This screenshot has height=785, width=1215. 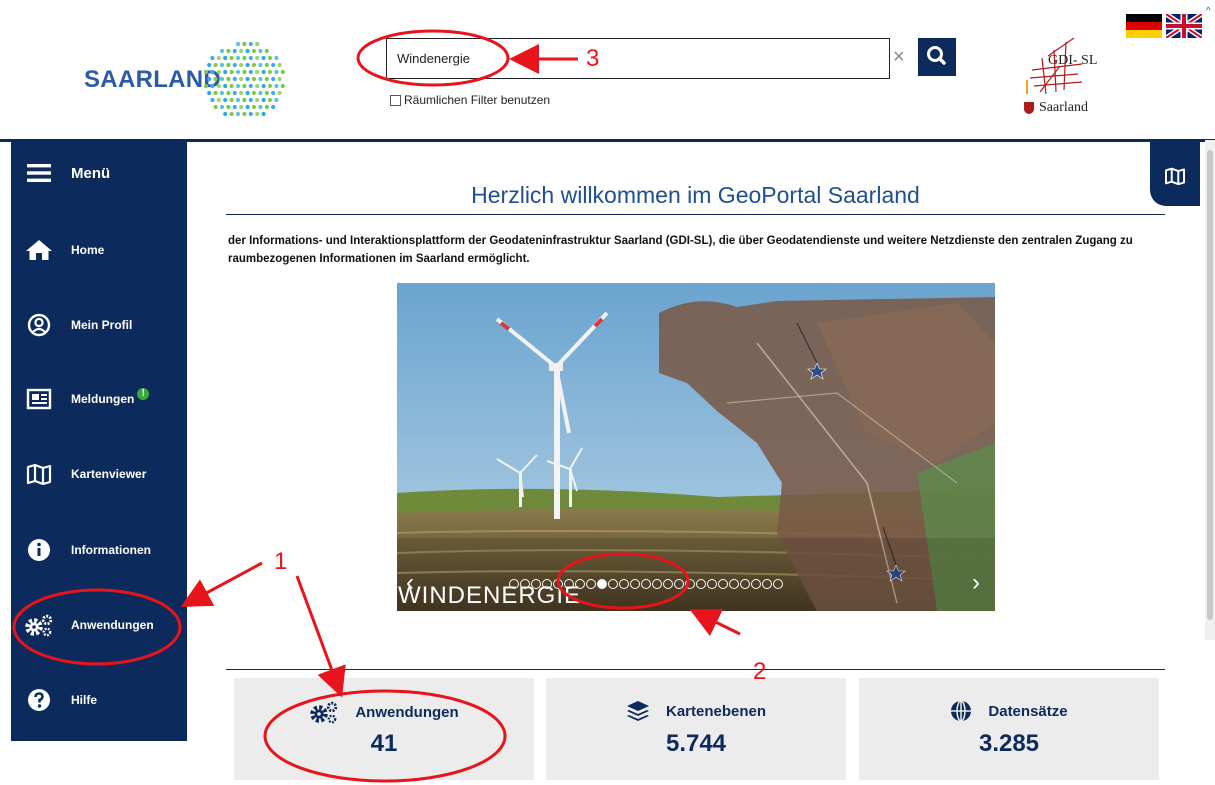 What do you see at coordinates (320, 636) in the screenshot?
I see `annotation-arrow-1b` at bounding box center [320, 636].